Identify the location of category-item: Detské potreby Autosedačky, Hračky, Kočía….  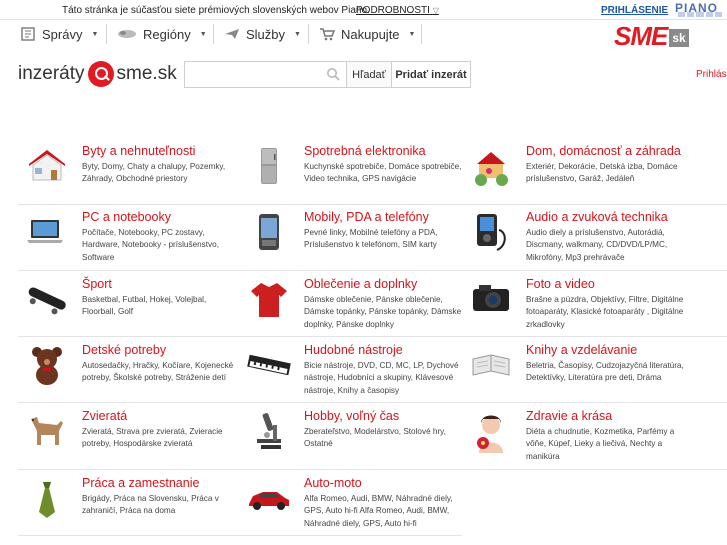
(130, 371).